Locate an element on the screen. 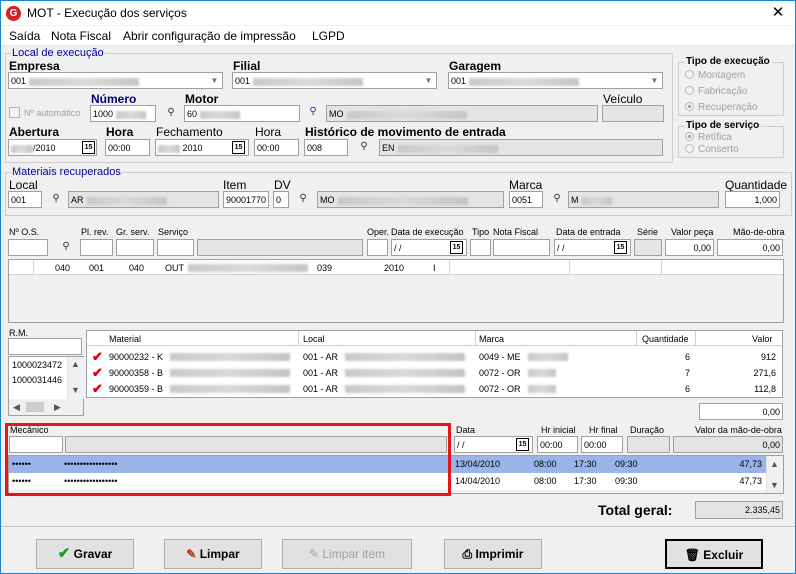 The height and width of the screenshot is (574, 796). close-icon: ✕ is located at coordinates (778, 13).